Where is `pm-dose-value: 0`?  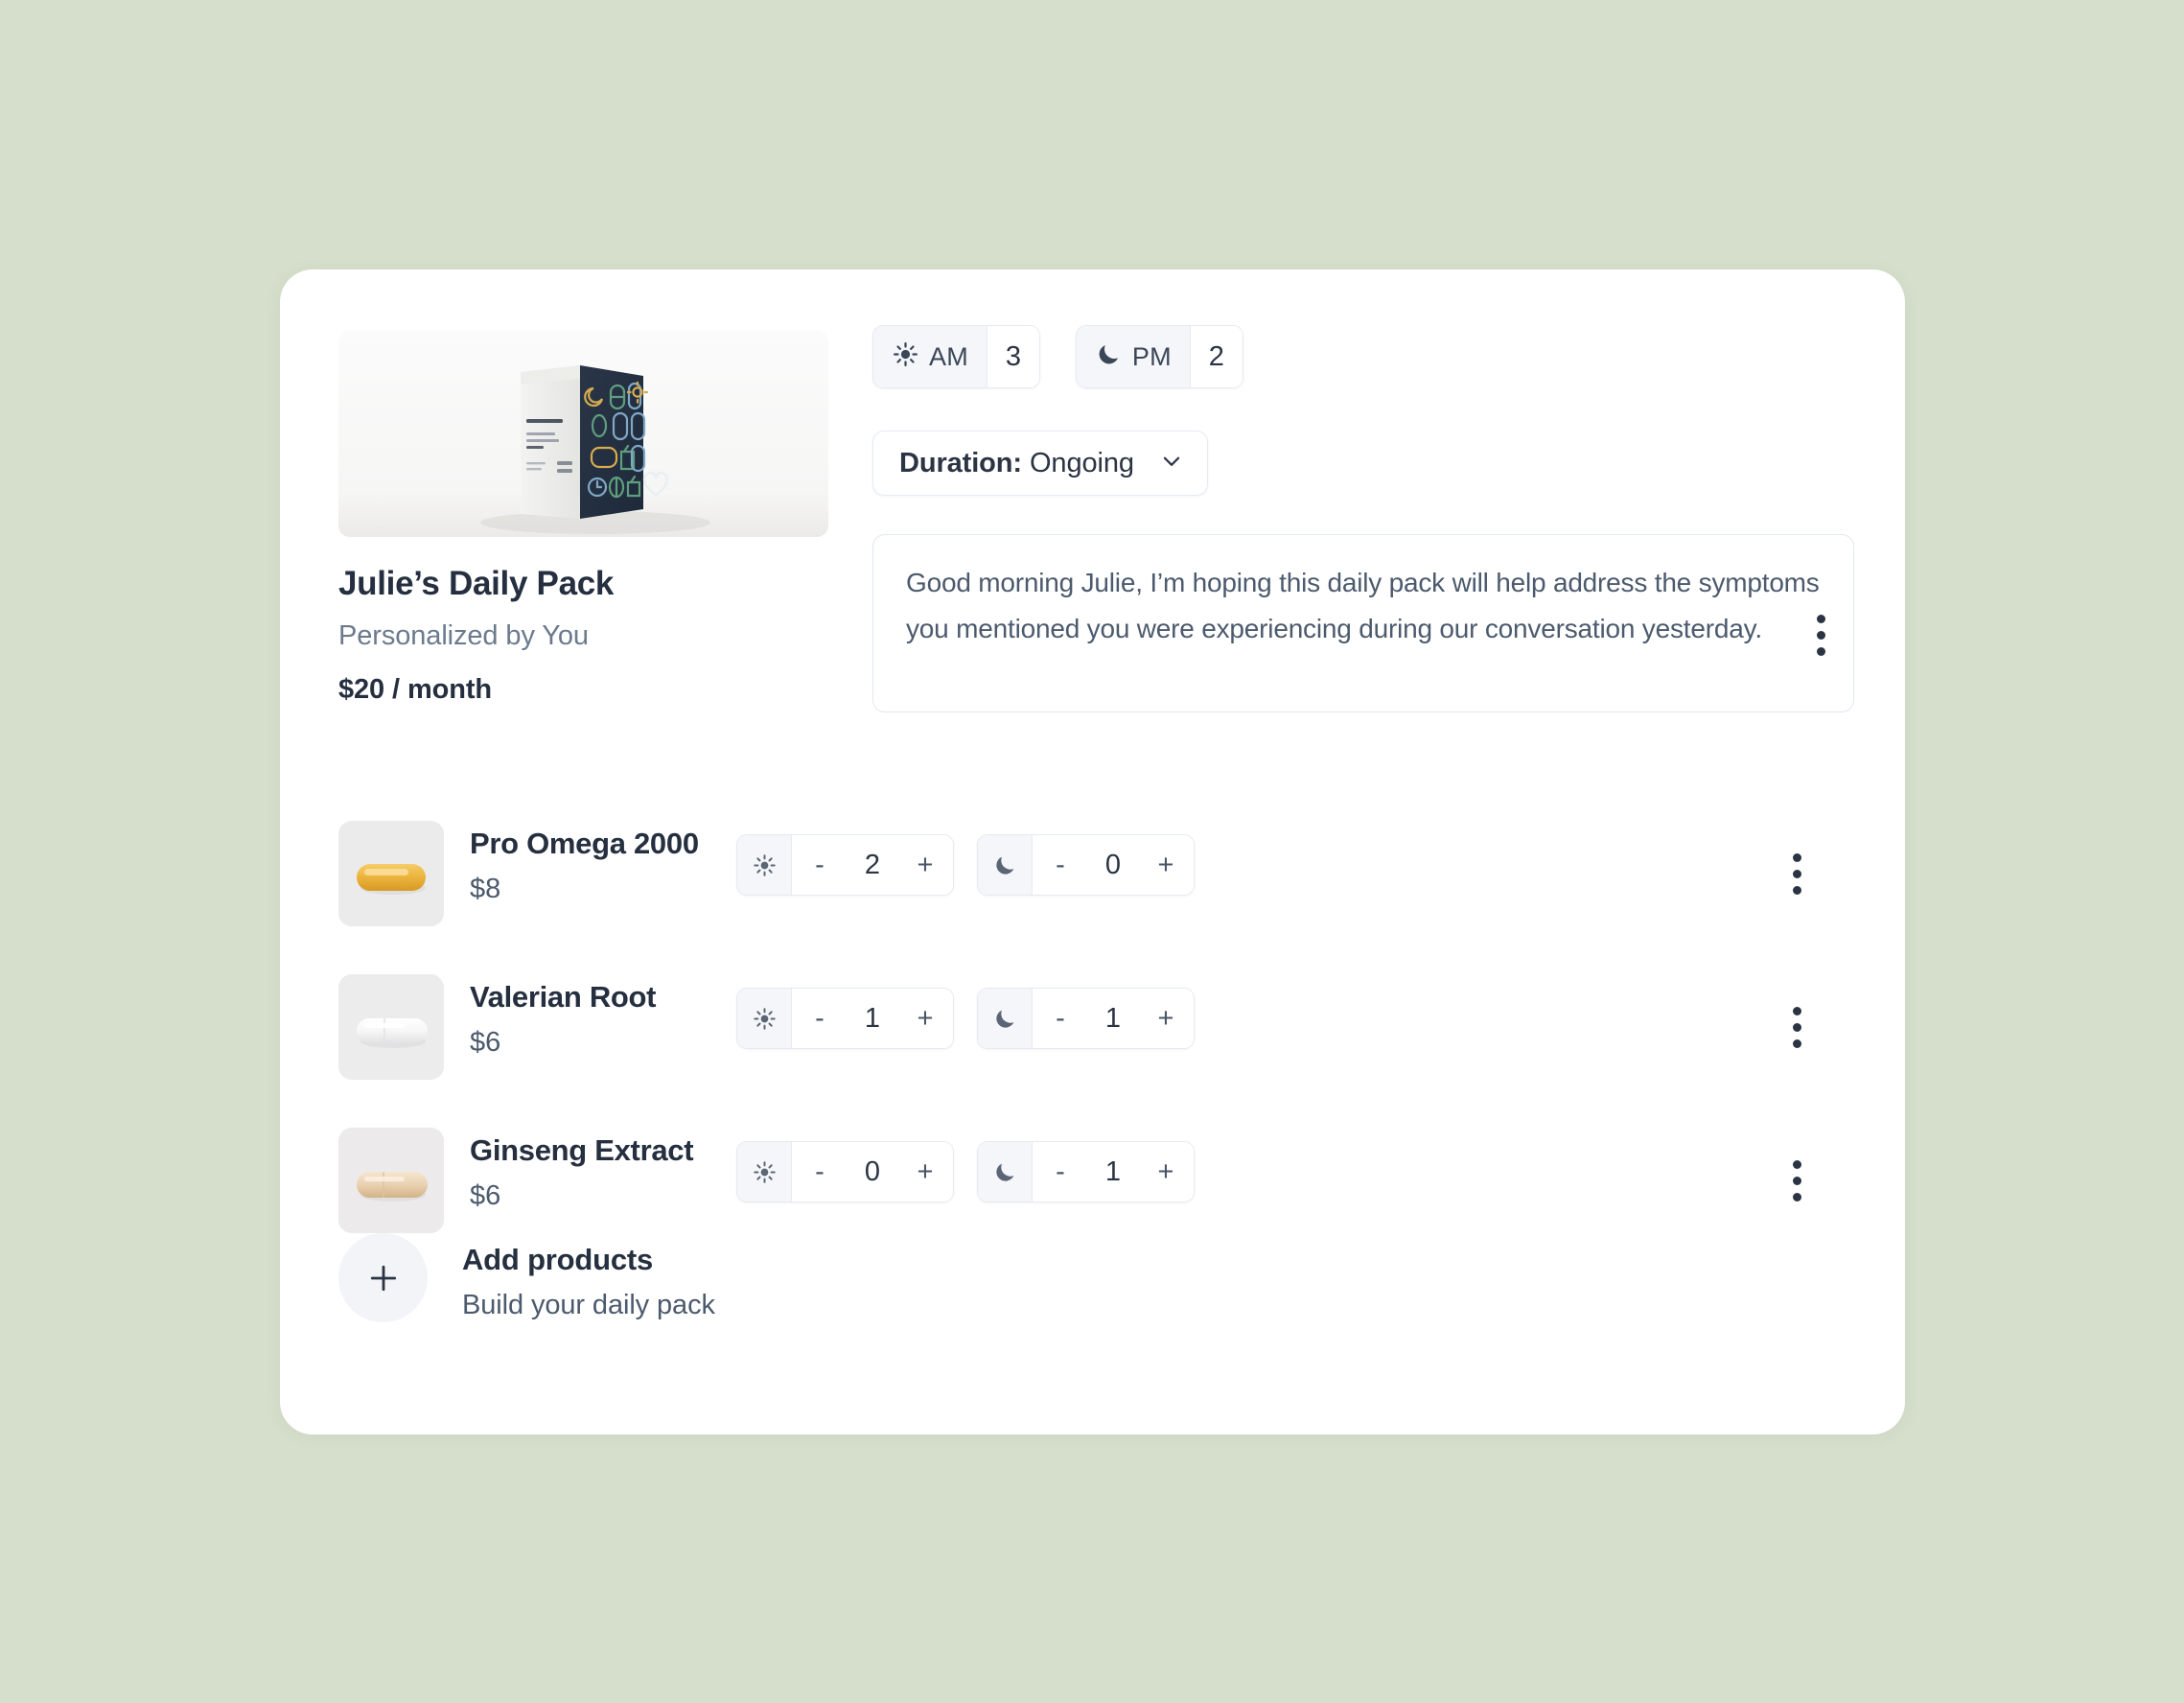 pm-dose-value: 0 is located at coordinates (1113, 865).